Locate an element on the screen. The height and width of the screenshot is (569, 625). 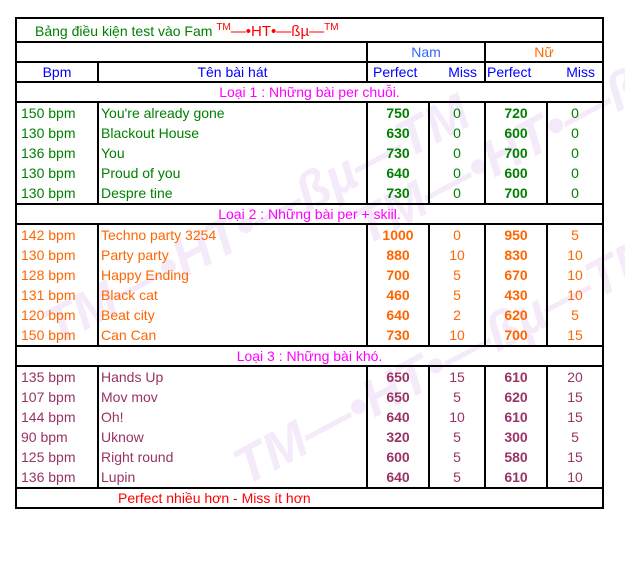
nam-perfect-cell: 880 is located at coordinates (398, 255).